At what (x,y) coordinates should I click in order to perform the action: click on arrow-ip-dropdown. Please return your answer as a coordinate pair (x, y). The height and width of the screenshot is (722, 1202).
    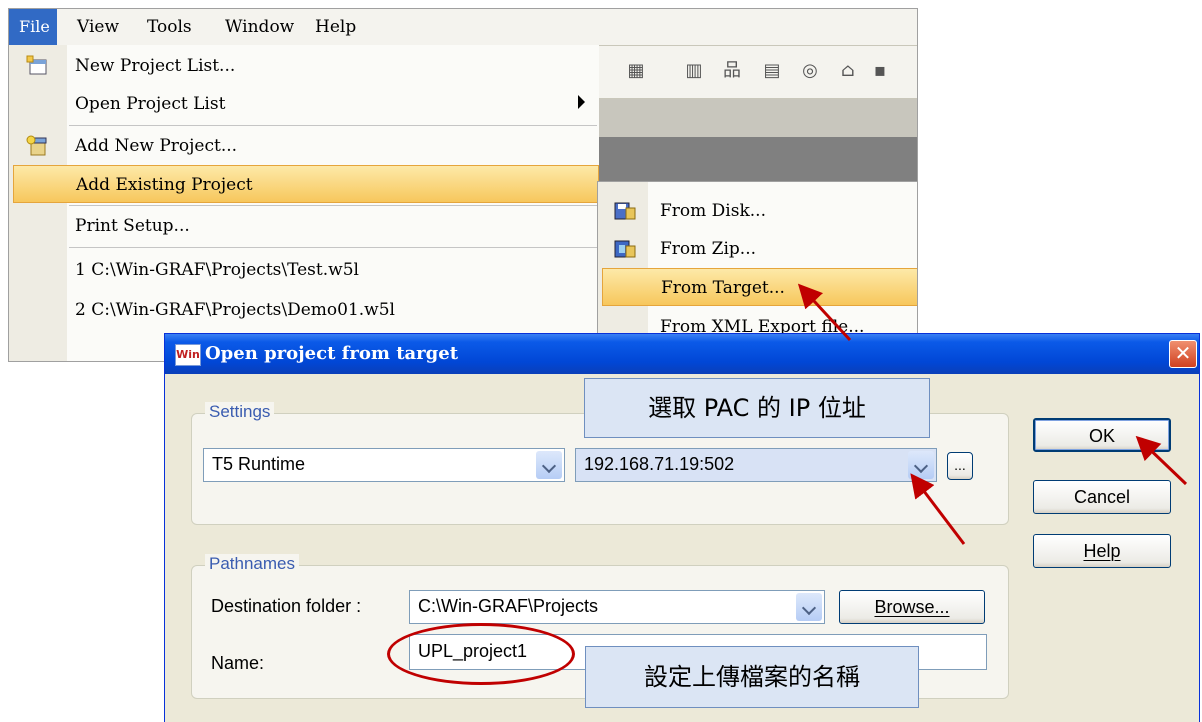
    Looking at the image, I should click on (938, 509).